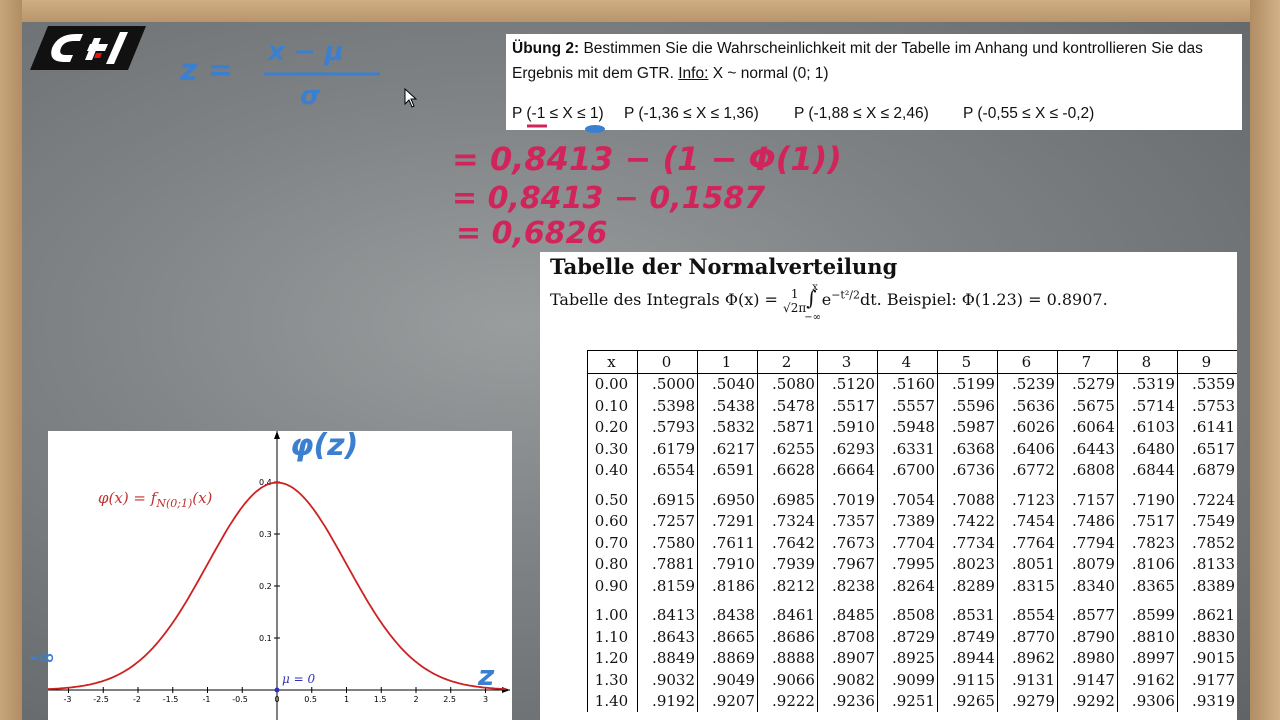  What do you see at coordinates (727, 658) in the screenshot?
I see `table-cell: .8869` at bounding box center [727, 658].